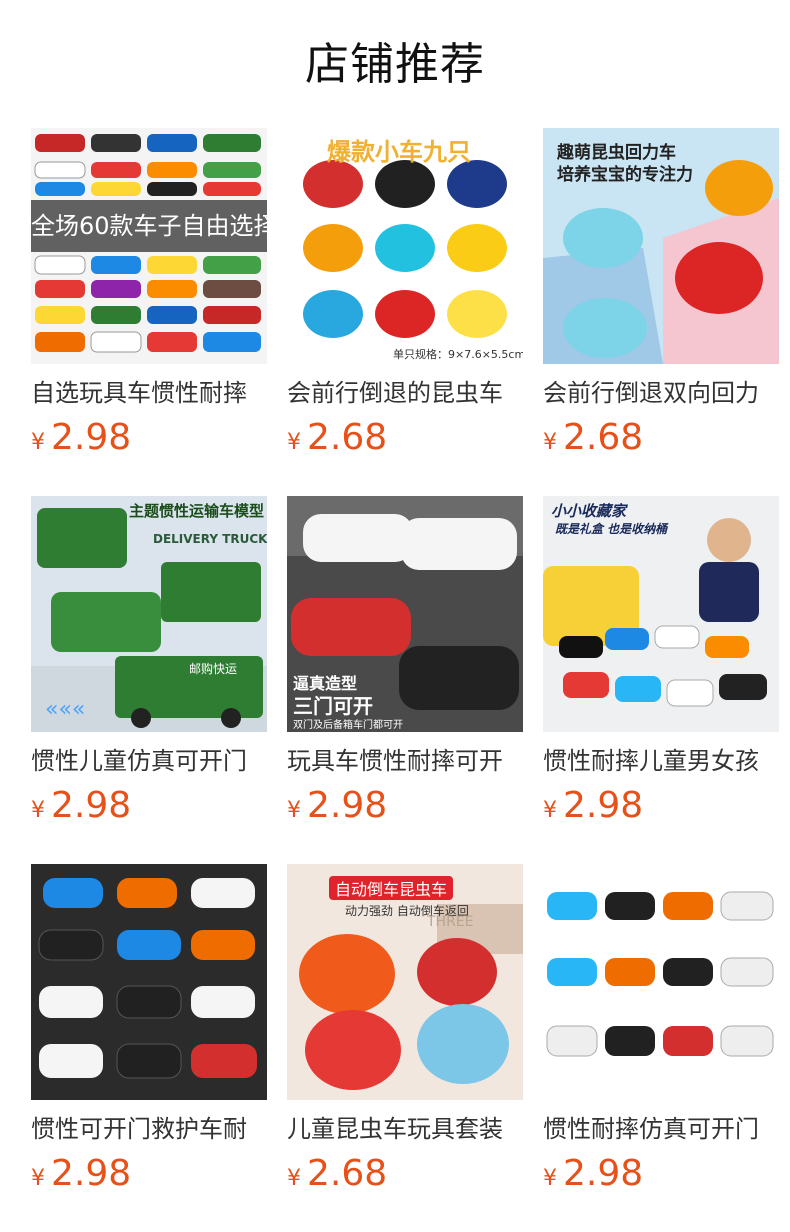 The width and height of the screenshot is (790, 1232). What do you see at coordinates (405, 393) in the screenshot?
I see `product-name: 会前行倒退的昆虫车` at bounding box center [405, 393].